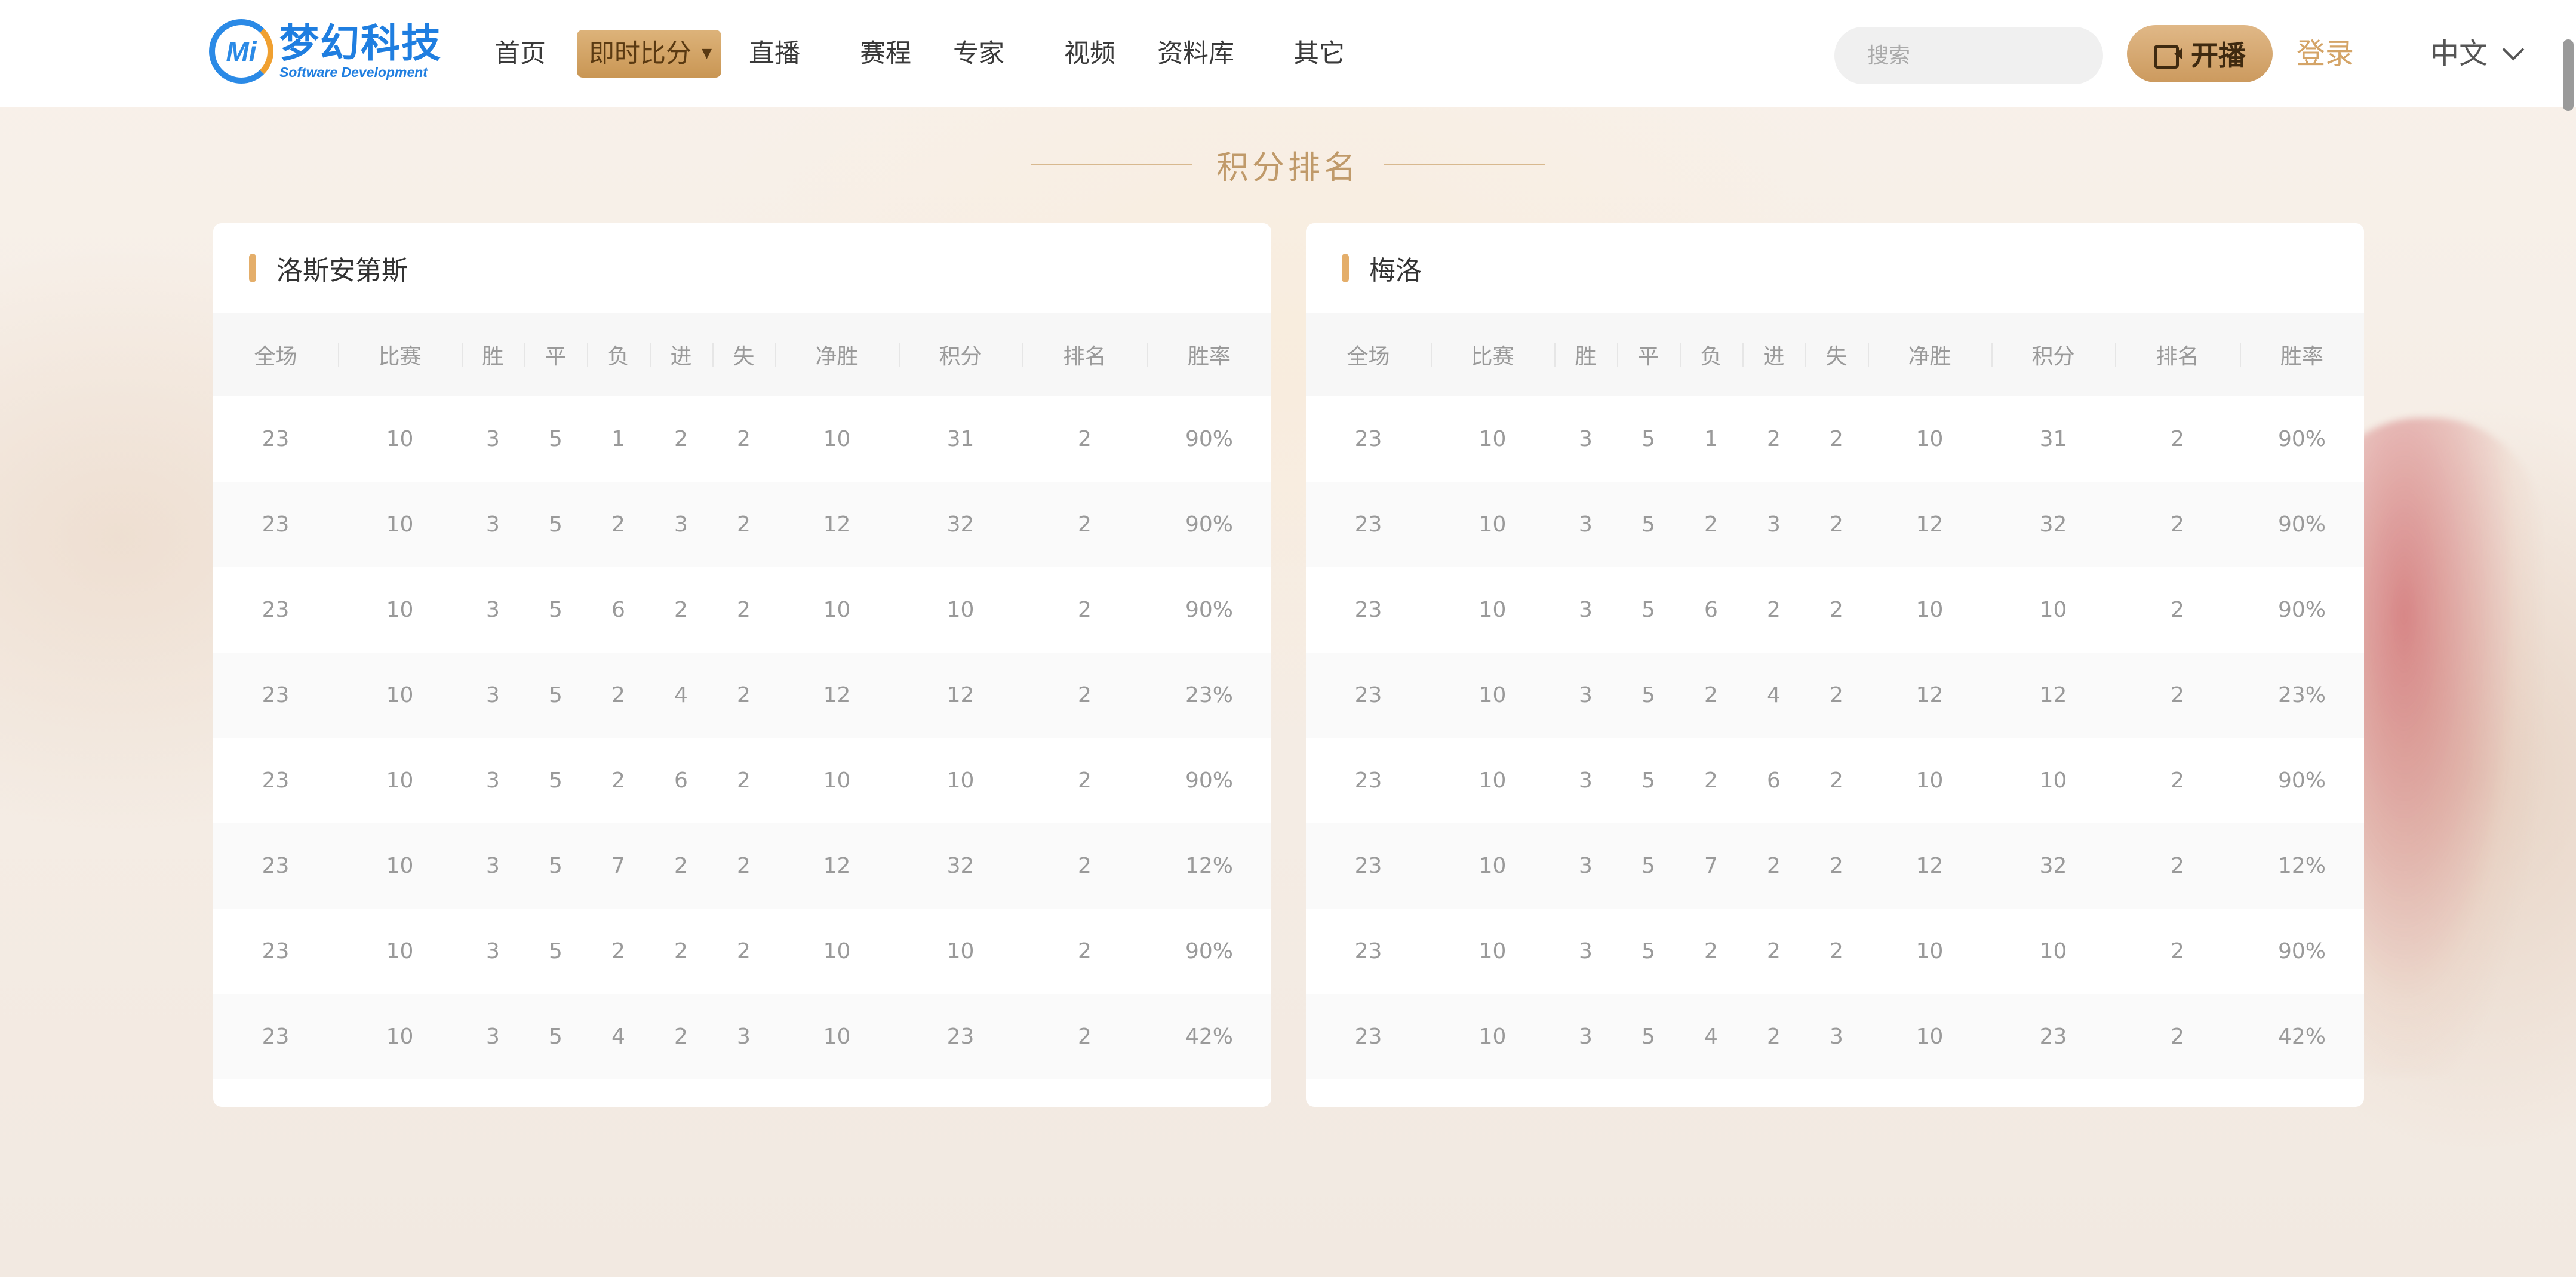 Image resolution: width=2576 pixels, height=1277 pixels. I want to click on nav-item-expert: 专家, so click(978, 54).